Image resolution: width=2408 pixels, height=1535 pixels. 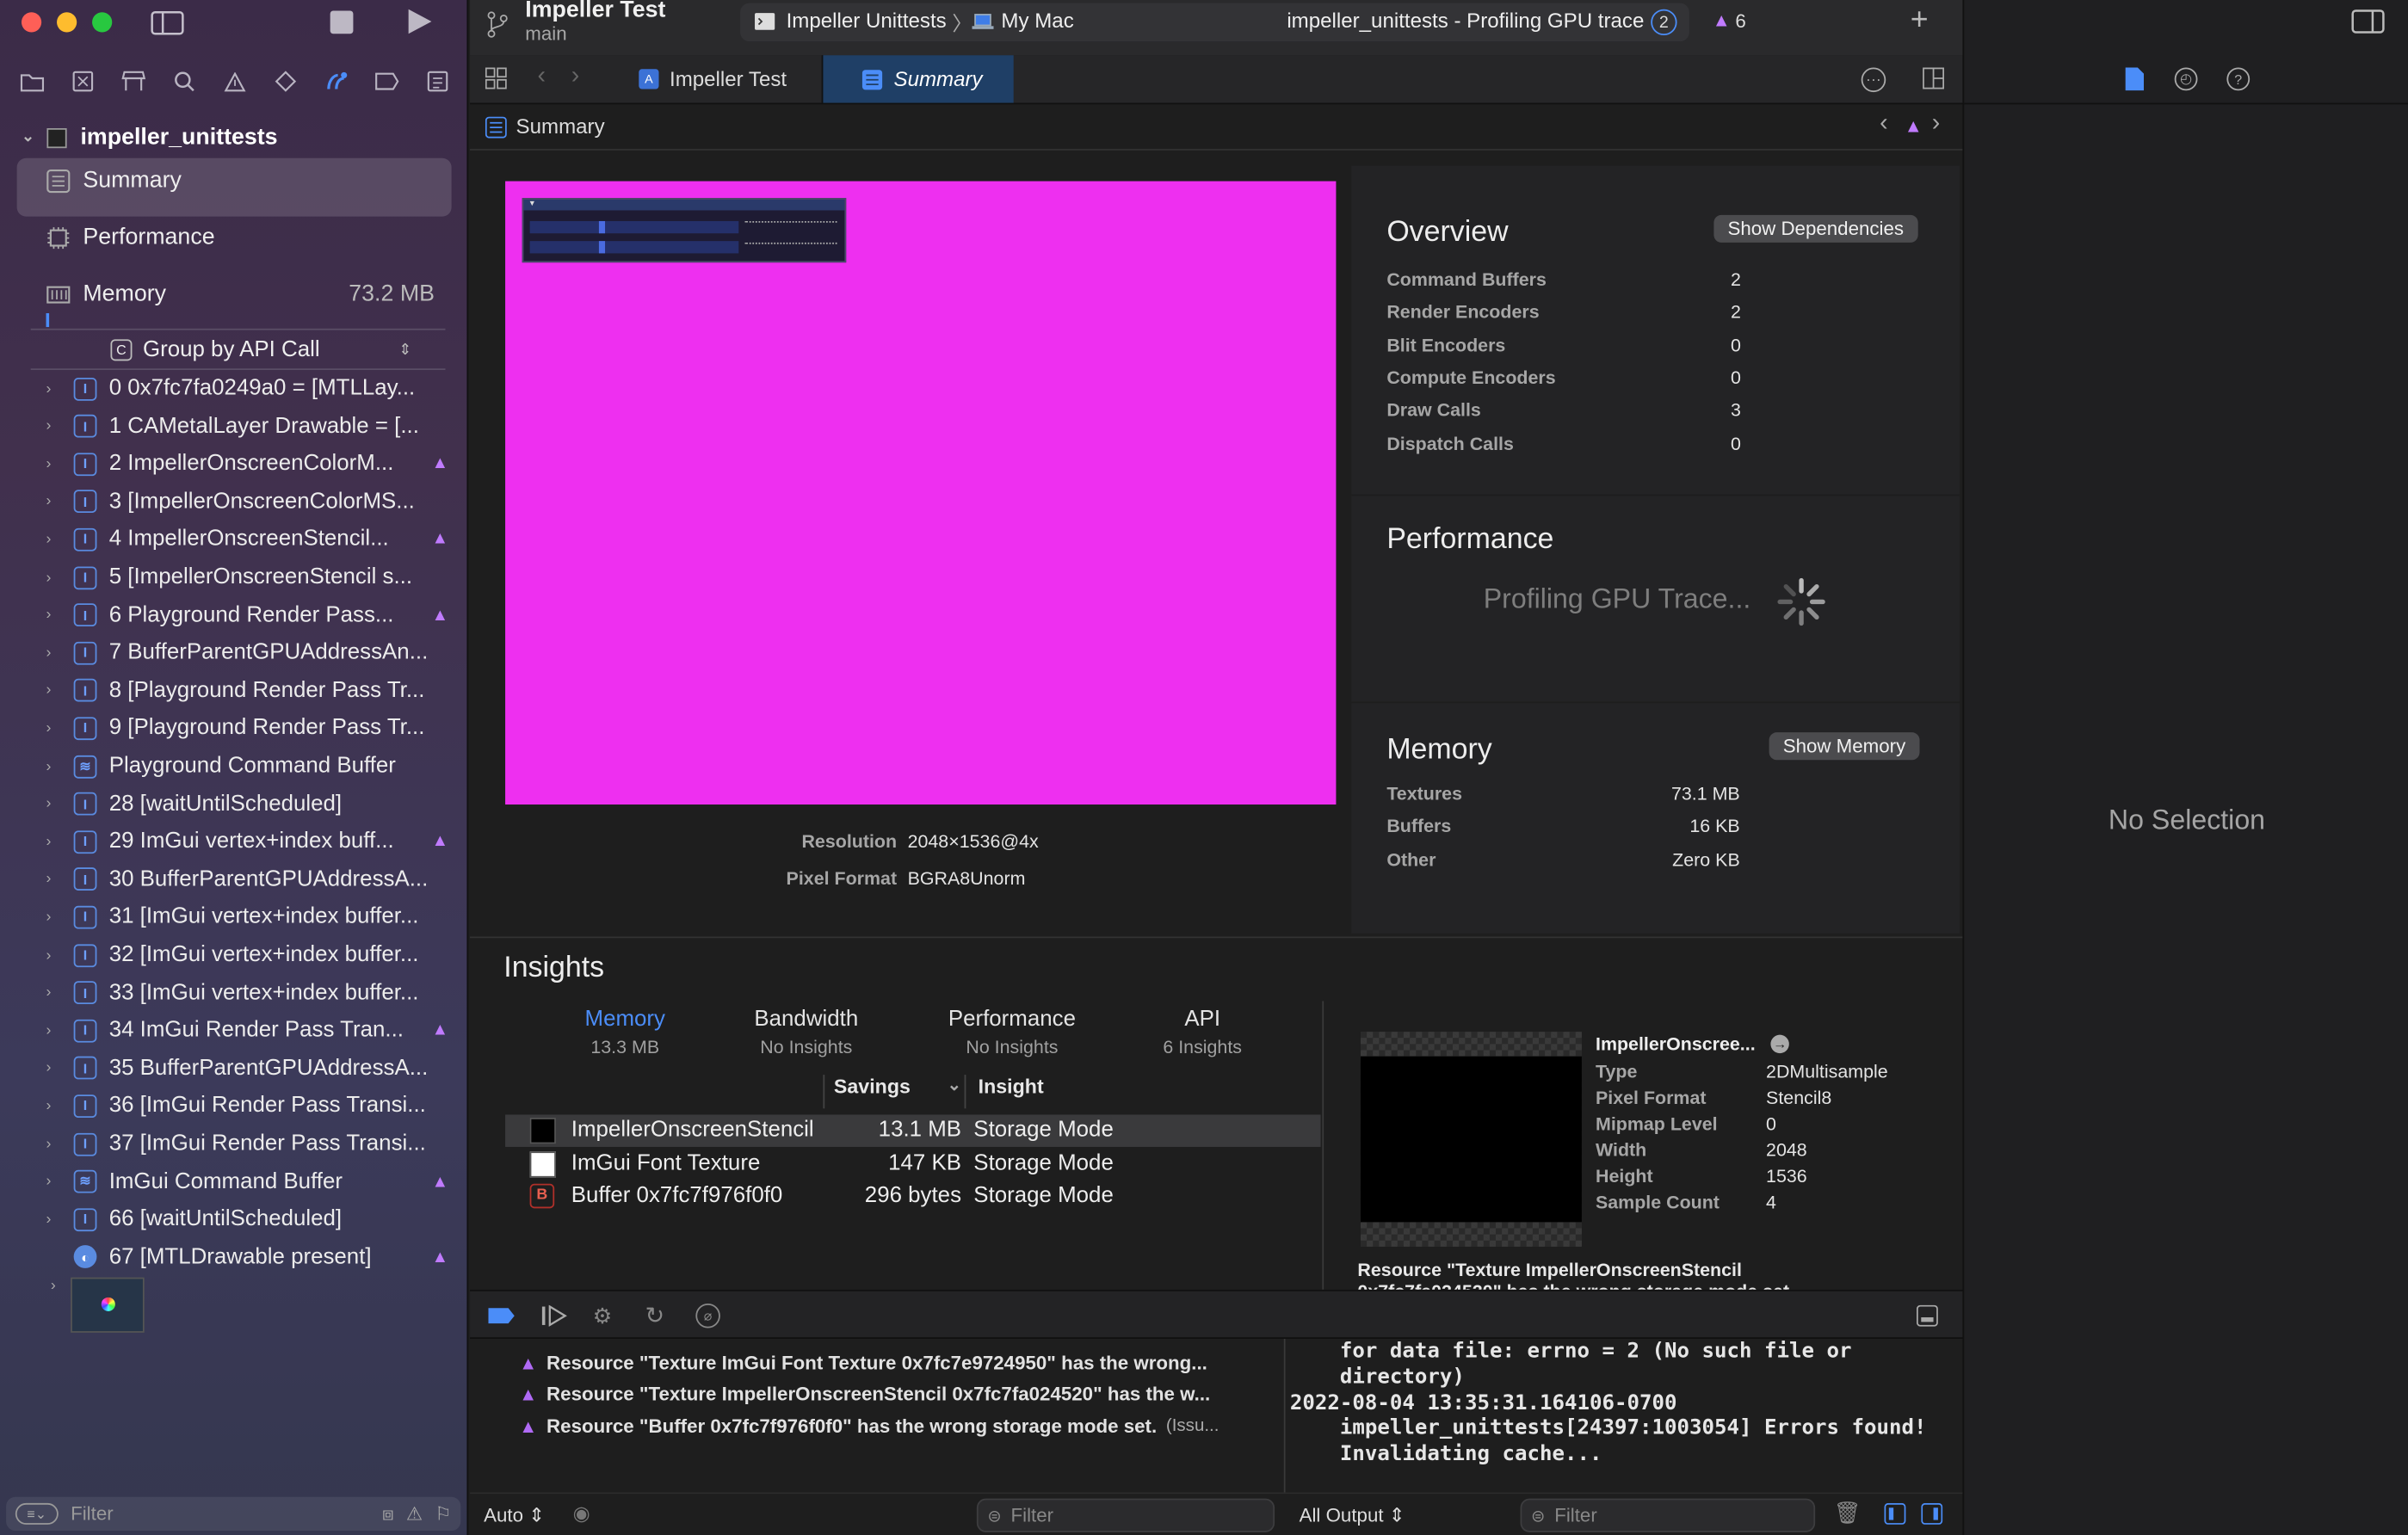 What do you see at coordinates (806, 1033) in the screenshot?
I see `insight-category-tab: Bandwidth No Insights` at bounding box center [806, 1033].